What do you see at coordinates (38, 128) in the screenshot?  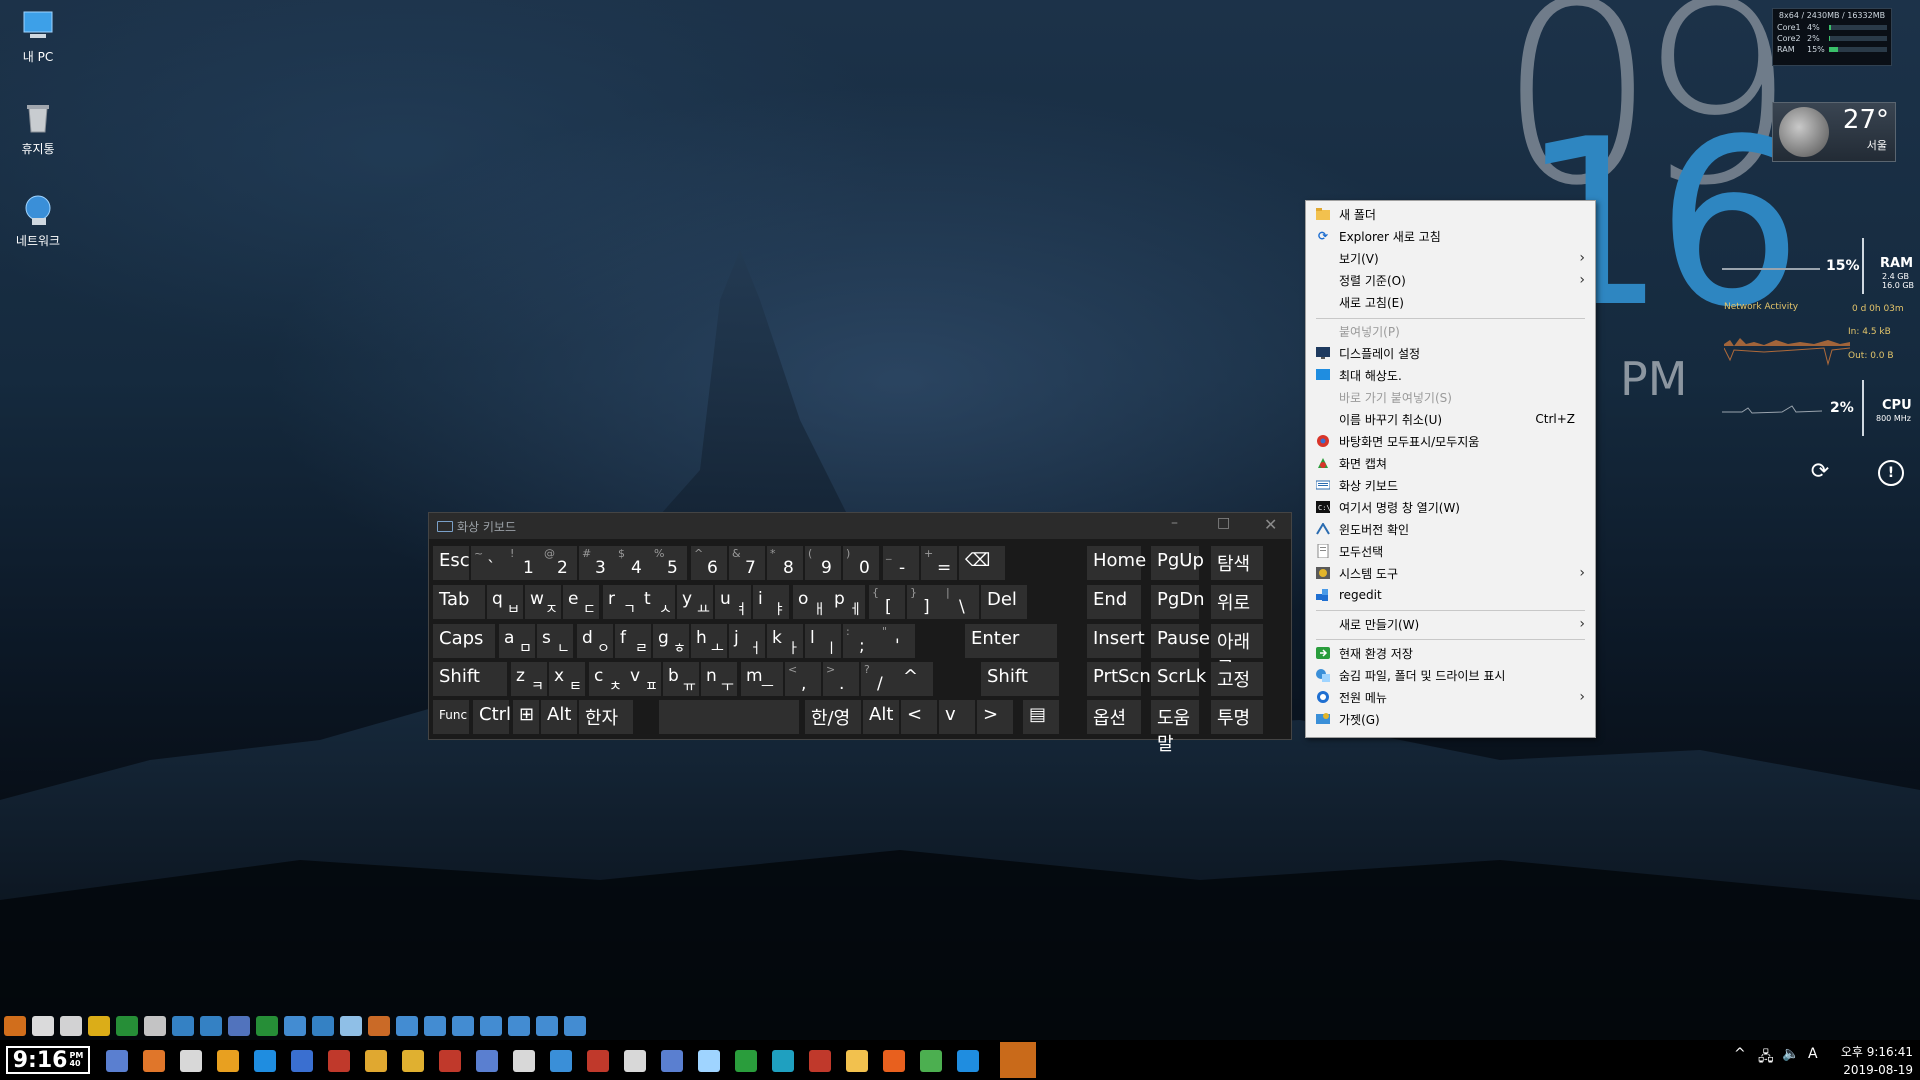 I see `desktop-icon-recycle-bin: 휴지통` at bounding box center [38, 128].